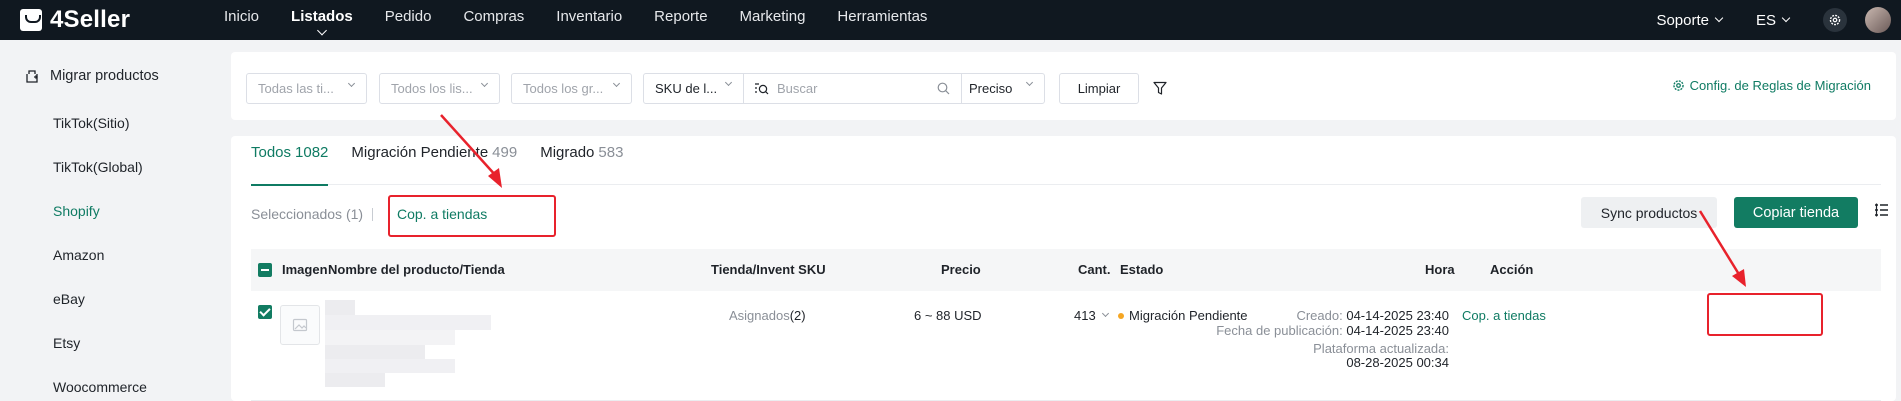 The width and height of the screenshot is (1901, 401). What do you see at coordinates (611, 152) in the screenshot?
I see `tab-migrated-count: 583` at bounding box center [611, 152].